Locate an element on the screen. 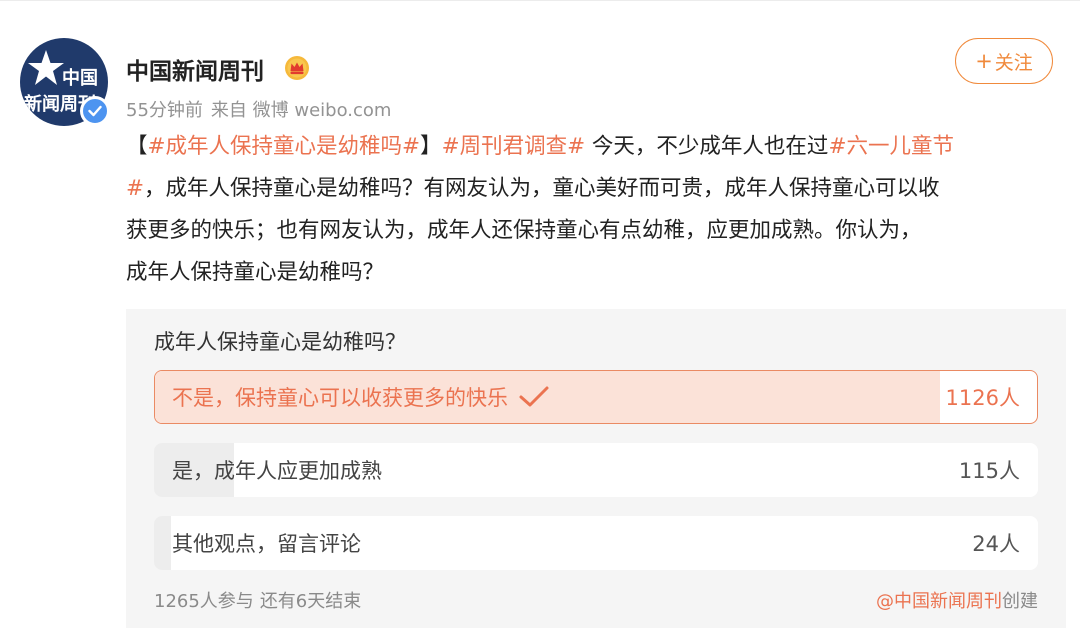  post-line-2: #，成年人保持童心是幼稚吗？有网友认为，童心美好而可贵，成年人保持童心可以收 is located at coordinates (596, 189).